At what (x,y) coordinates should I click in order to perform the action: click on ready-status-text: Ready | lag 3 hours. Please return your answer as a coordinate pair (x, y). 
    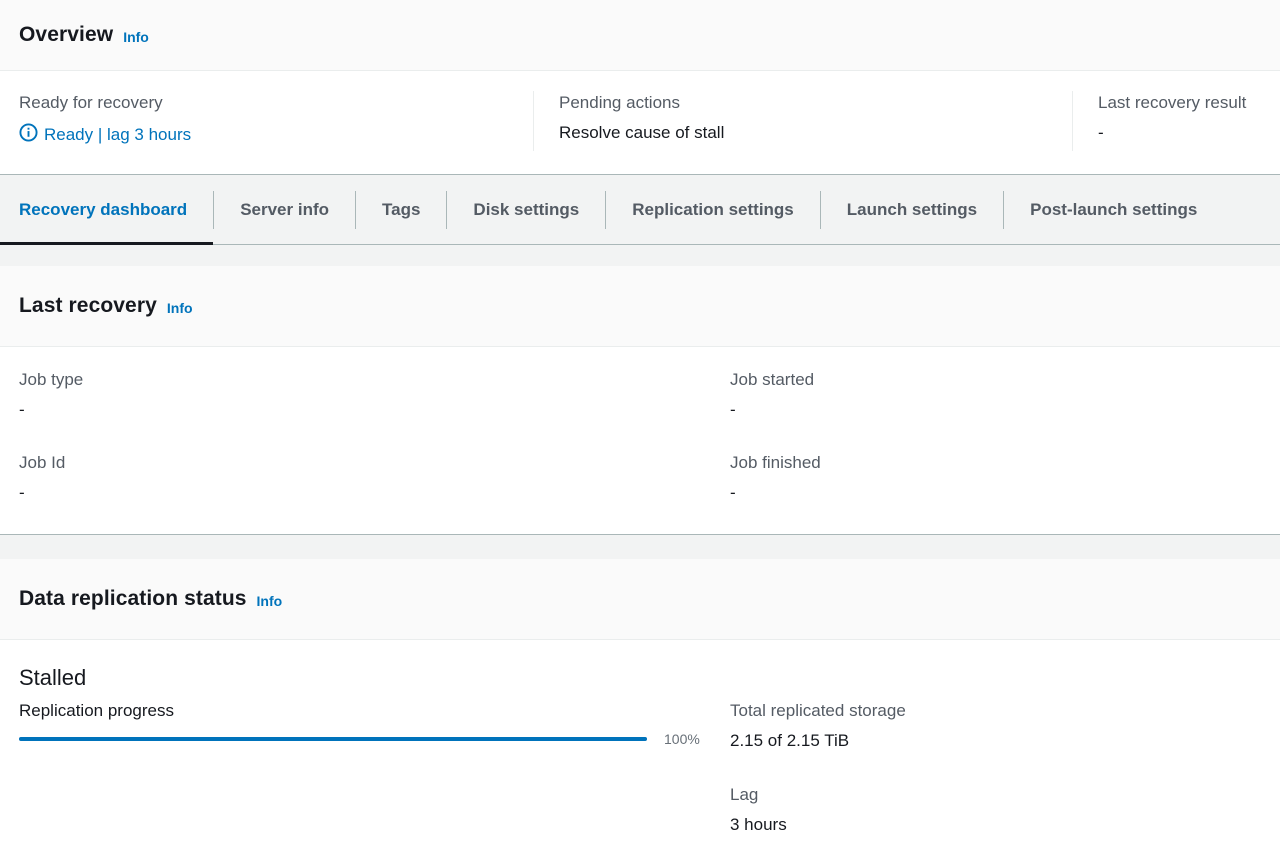
    Looking at the image, I should click on (118, 134).